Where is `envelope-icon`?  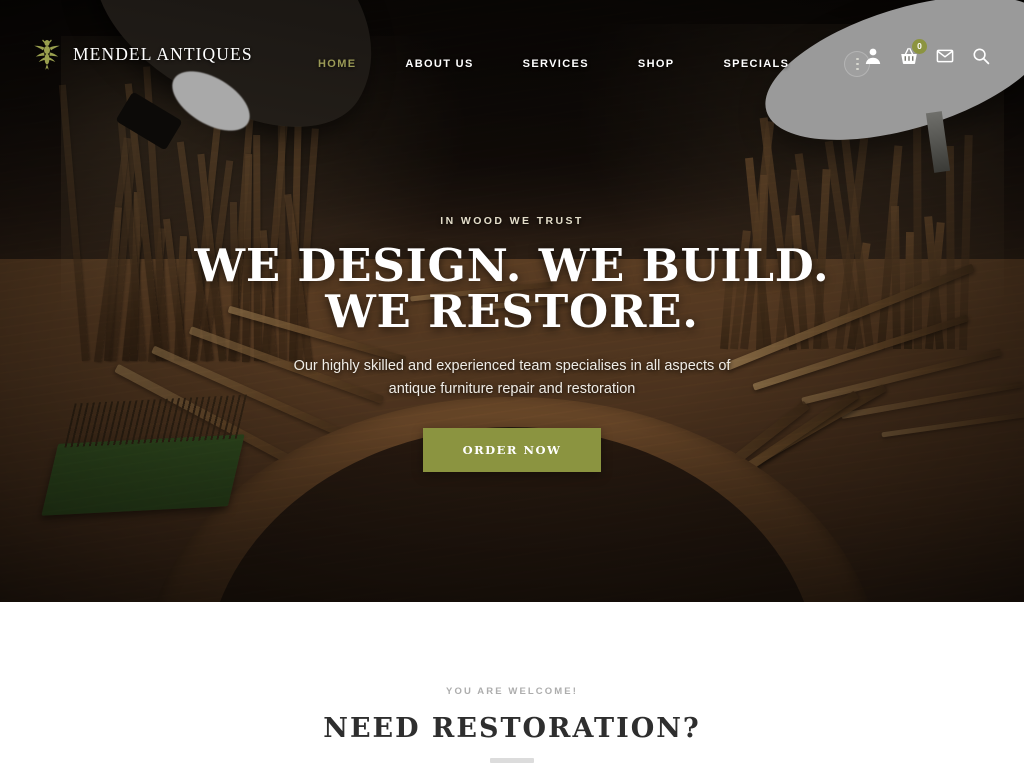 envelope-icon is located at coordinates (945, 56).